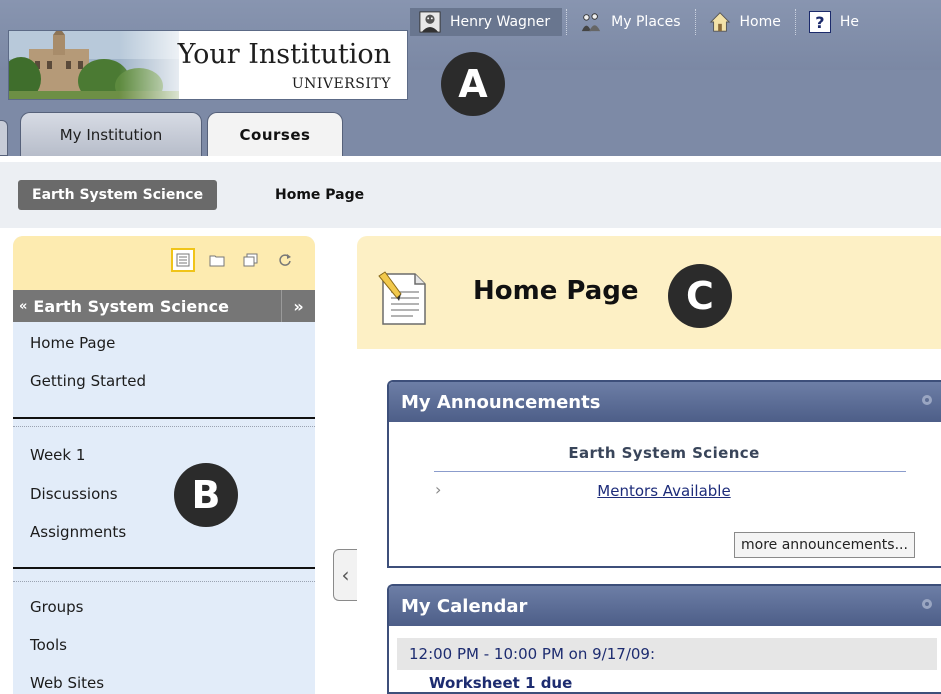 This screenshot has height=694, width=941. What do you see at coordinates (23, 306) in the screenshot?
I see `collapse-menu-icon: «` at bounding box center [23, 306].